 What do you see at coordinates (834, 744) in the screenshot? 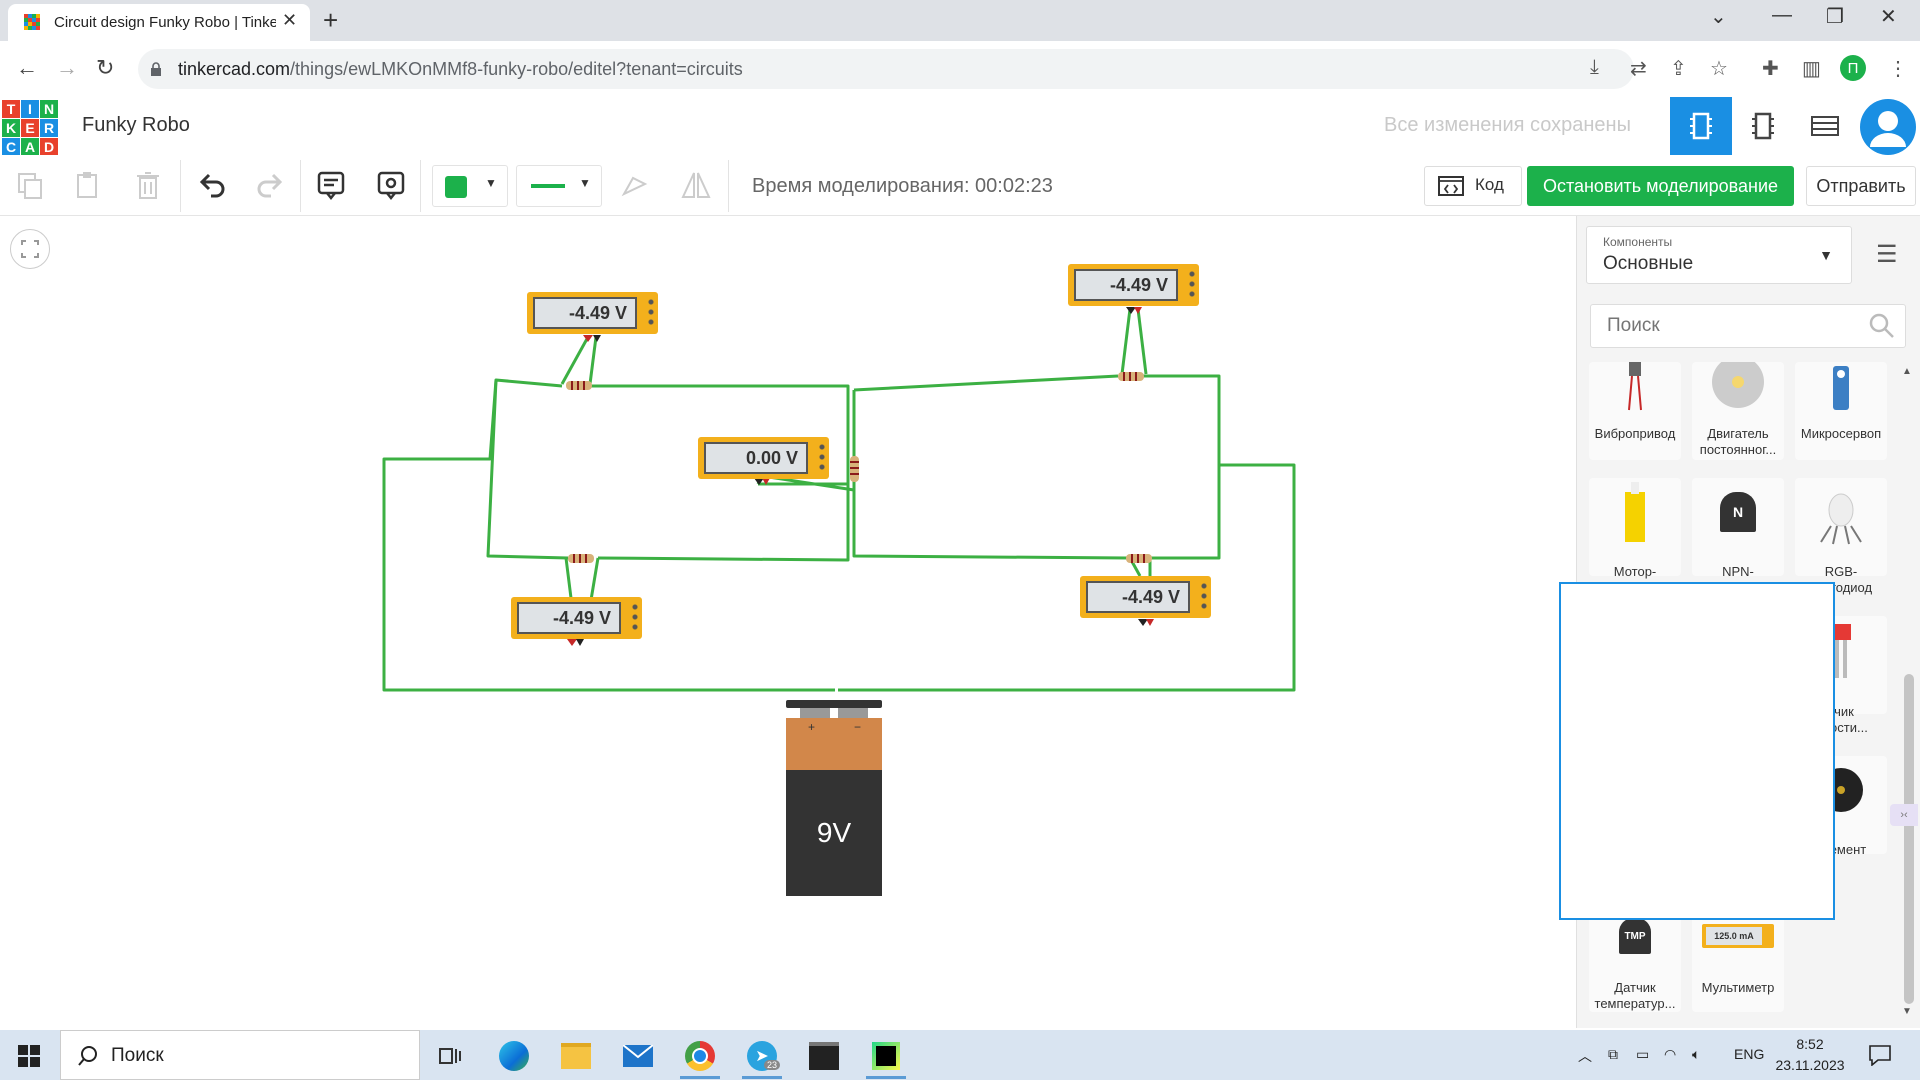
I see `battery-top: + −` at bounding box center [834, 744].